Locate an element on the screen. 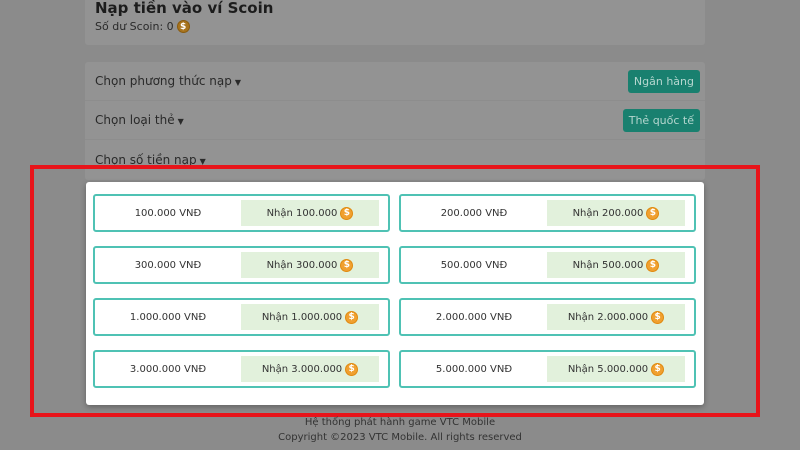 The width and height of the screenshot is (800, 450). payment-method-label: Chọn phương thức nạp is located at coordinates (163, 81).